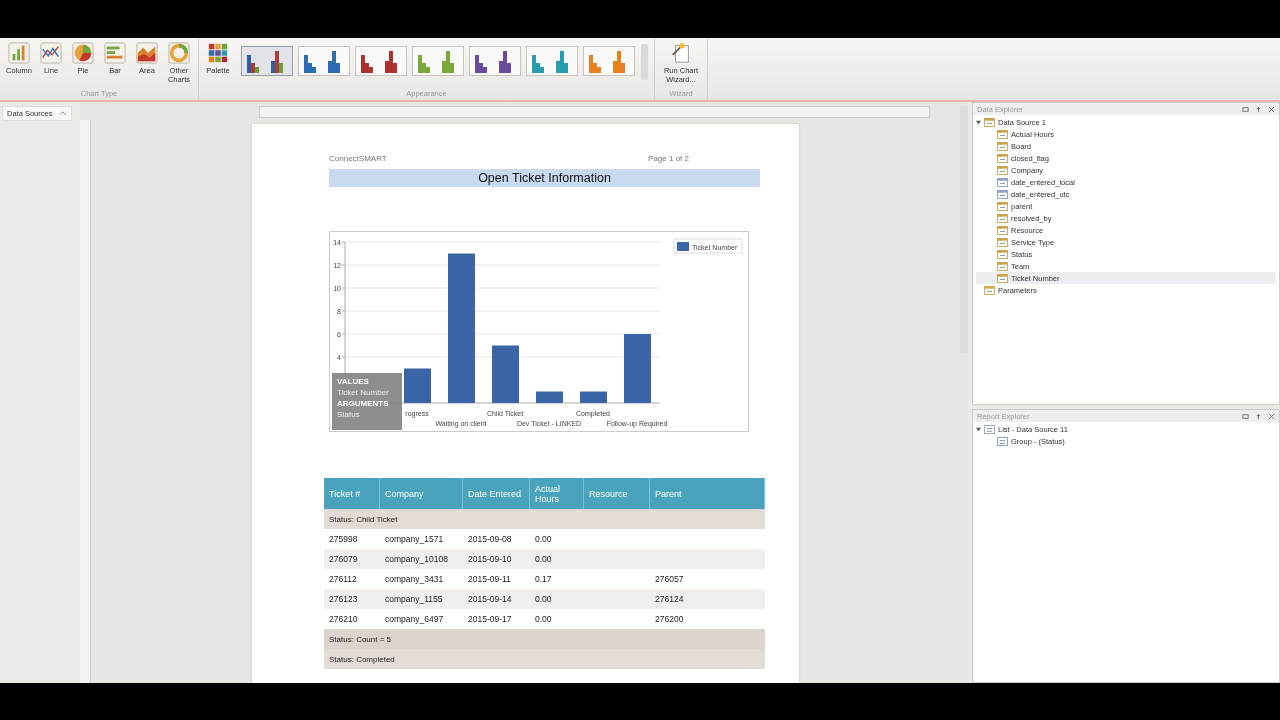 Image resolution: width=1280 pixels, height=720 pixels. I want to click on table-cell: company_3431, so click(414, 579).